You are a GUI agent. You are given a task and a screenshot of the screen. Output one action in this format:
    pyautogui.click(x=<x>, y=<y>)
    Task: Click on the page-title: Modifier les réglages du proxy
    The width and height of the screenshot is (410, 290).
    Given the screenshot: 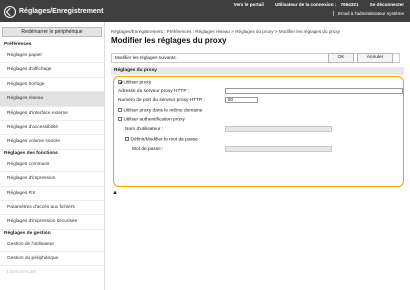 What is the action you would take?
    pyautogui.click(x=169, y=40)
    